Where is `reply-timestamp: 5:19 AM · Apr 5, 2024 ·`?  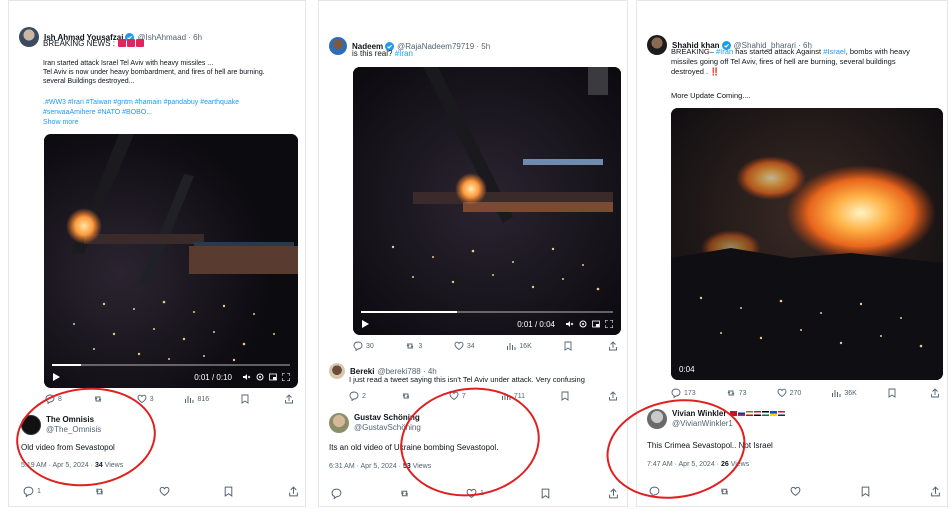
reply-timestamp: 5:19 AM · Apr 5, 2024 · is located at coordinates (58, 465).